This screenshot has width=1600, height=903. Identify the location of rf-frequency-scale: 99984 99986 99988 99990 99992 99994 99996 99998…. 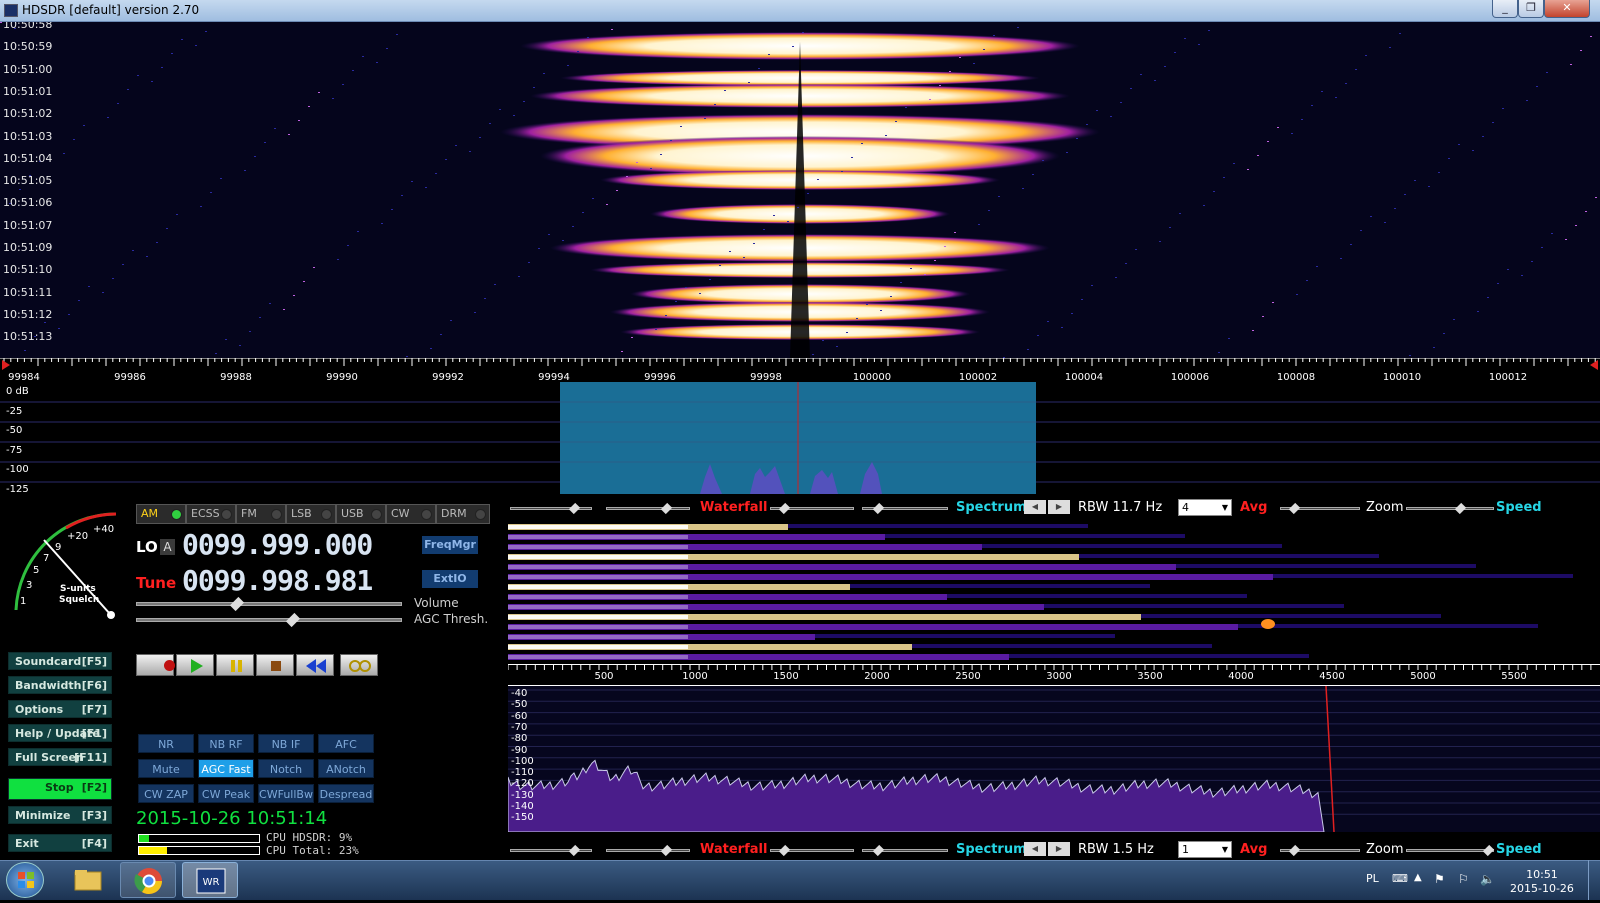
(800, 370).